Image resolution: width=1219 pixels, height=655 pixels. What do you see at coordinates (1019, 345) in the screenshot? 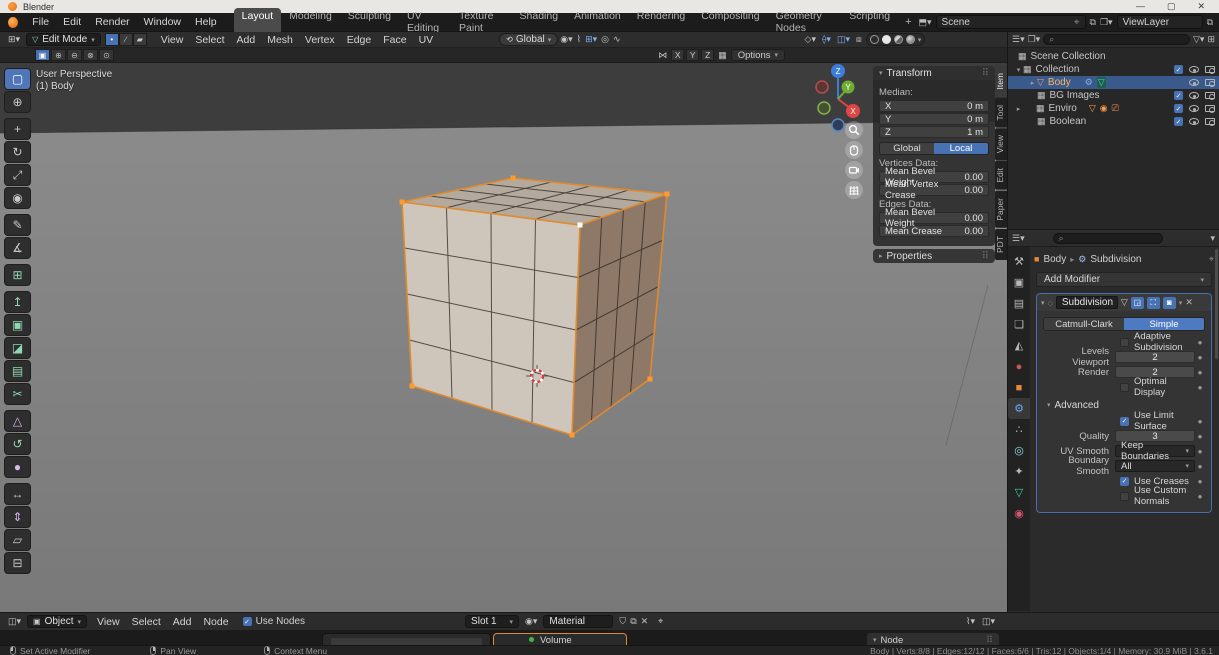
I see `tab-scene: ◭` at bounding box center [1019, 345].